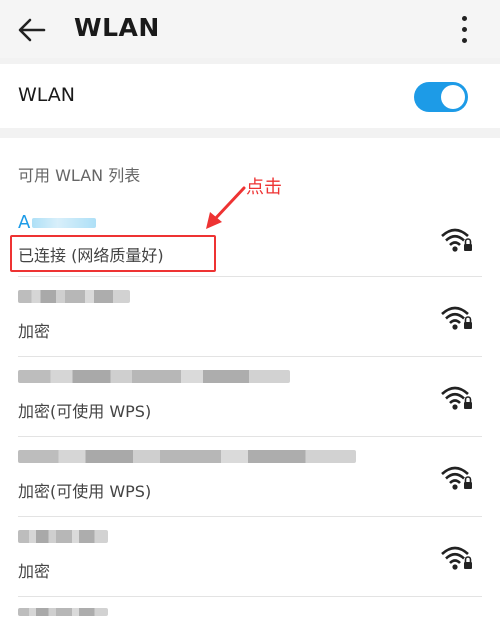 The image size is (500, 618). I want to click on wlan-switch, so click(441, 97).